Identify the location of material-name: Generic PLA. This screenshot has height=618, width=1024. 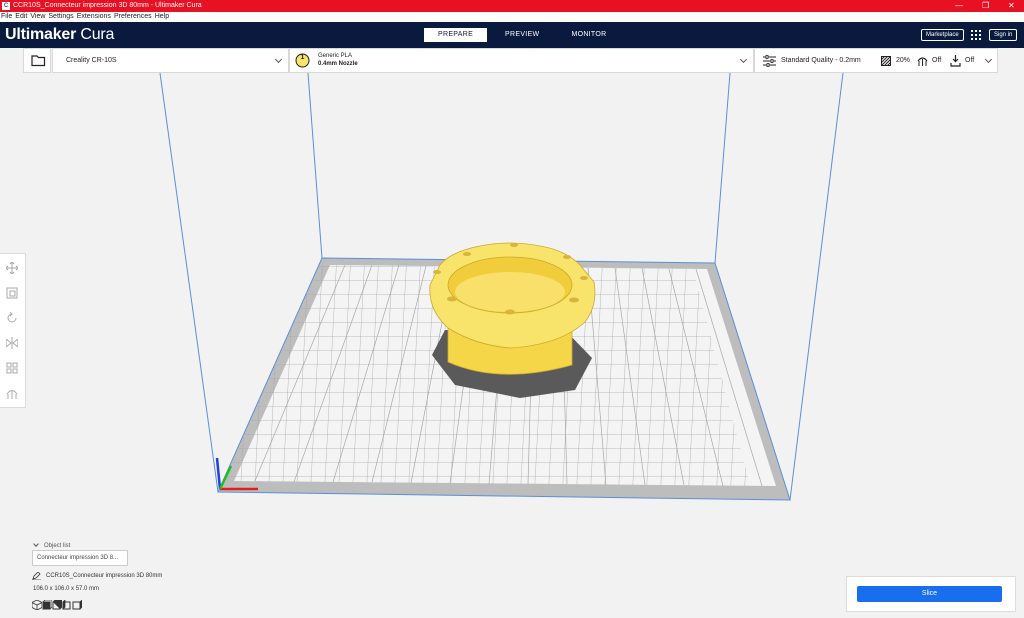
(335, 56).